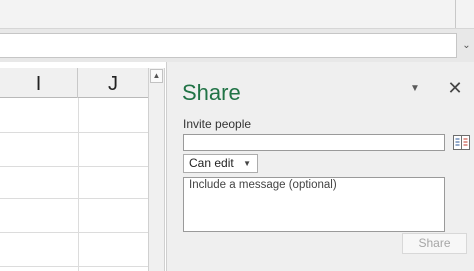 The image size is (474, 271). What do you see at coordinates (466, 45) in the screenshot?
I see `formula-expand-icon: ⌄` at bounding box center [466, 45].